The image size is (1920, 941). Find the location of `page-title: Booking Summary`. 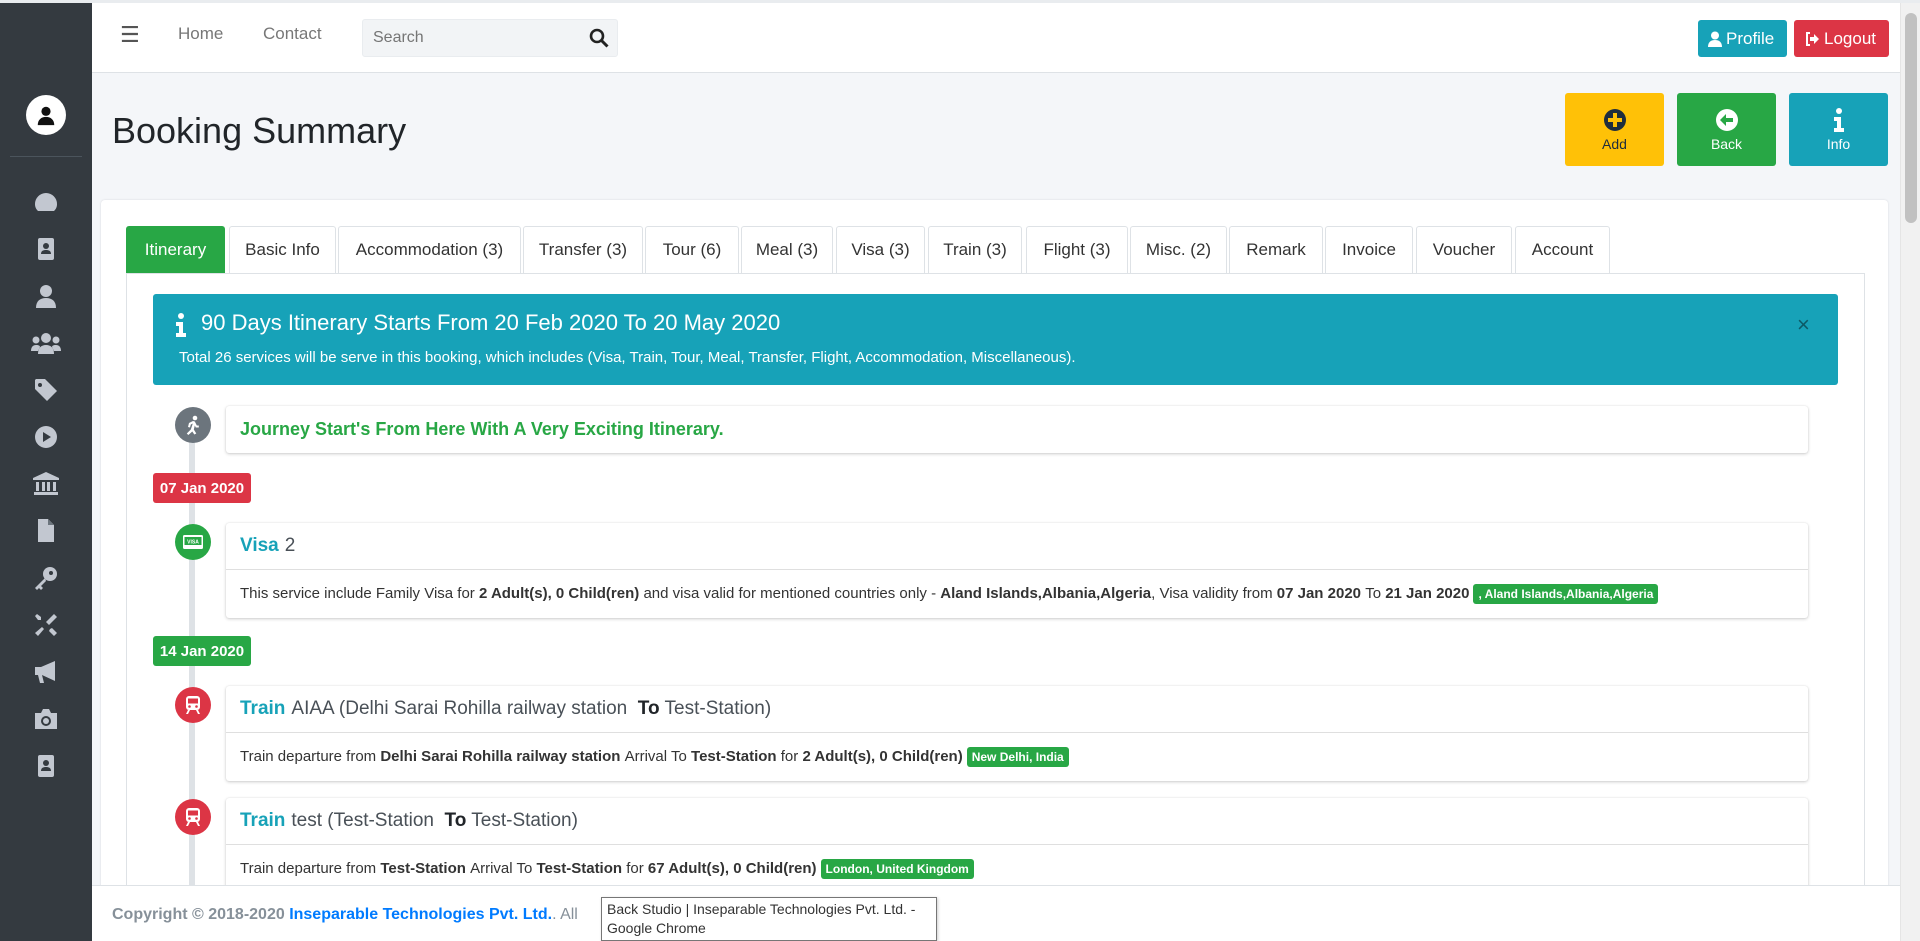

page-title: Booking Summary is located at coordinates (259, 130).